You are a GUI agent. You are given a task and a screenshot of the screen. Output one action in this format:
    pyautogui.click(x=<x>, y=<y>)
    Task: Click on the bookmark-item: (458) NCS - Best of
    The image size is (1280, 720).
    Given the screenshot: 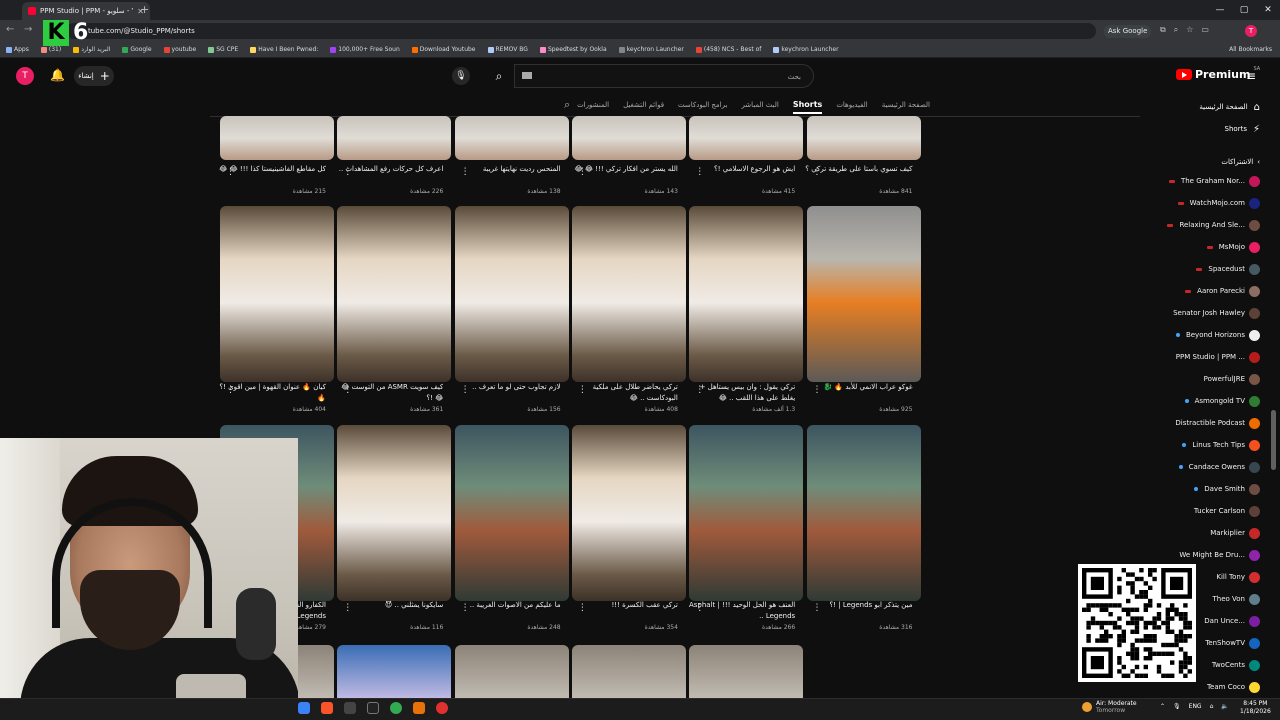 What is the action you would take?
    pyautogui.click(x=728, y=49)
    